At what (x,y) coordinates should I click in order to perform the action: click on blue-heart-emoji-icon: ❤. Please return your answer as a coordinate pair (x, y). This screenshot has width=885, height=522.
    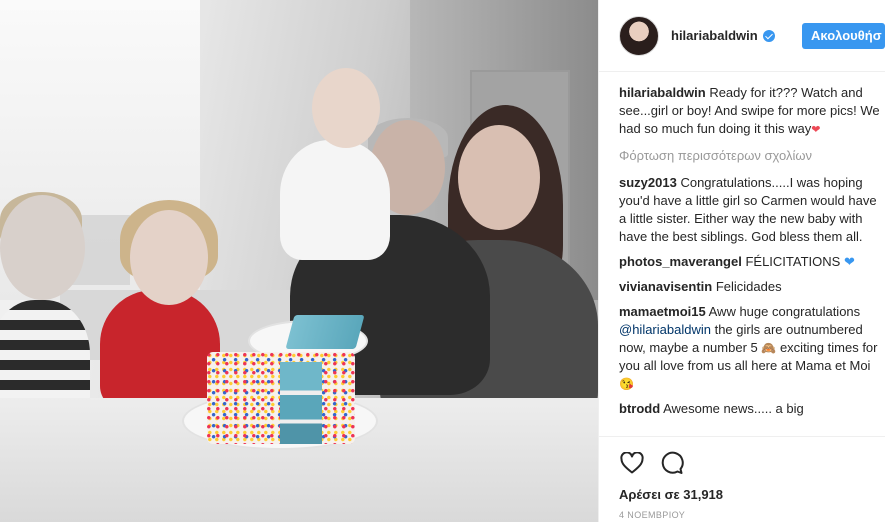
    Looking at the image, I should click on (849, 261).